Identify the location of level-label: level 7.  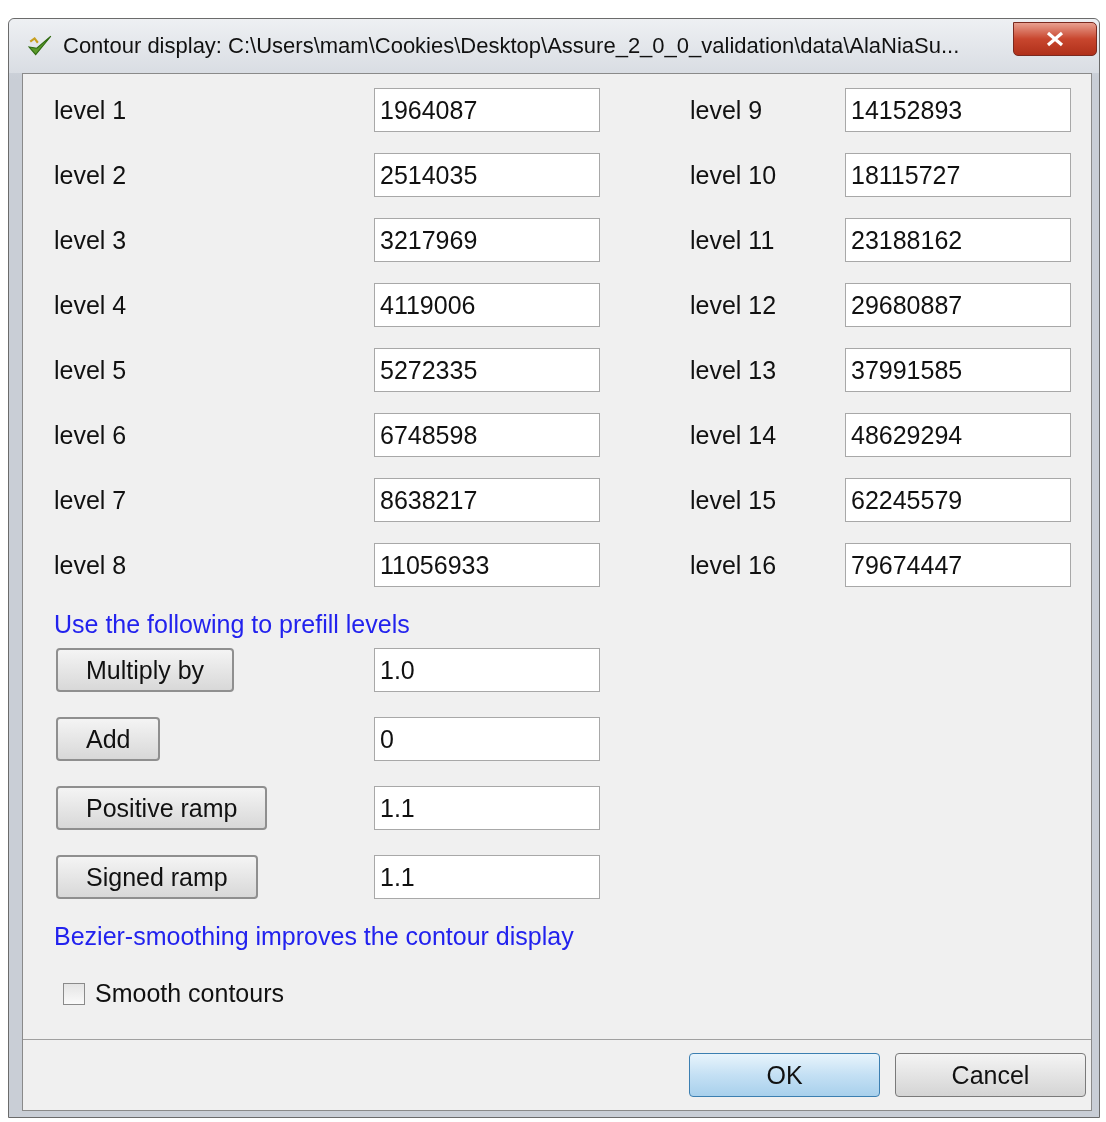
(91, 500).